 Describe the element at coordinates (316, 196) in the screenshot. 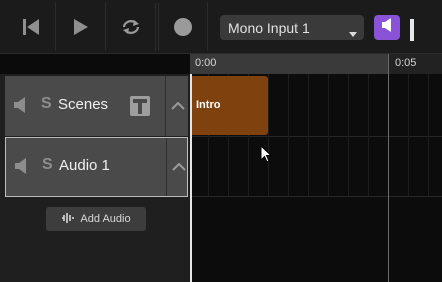

I see `track-divider` at that location.